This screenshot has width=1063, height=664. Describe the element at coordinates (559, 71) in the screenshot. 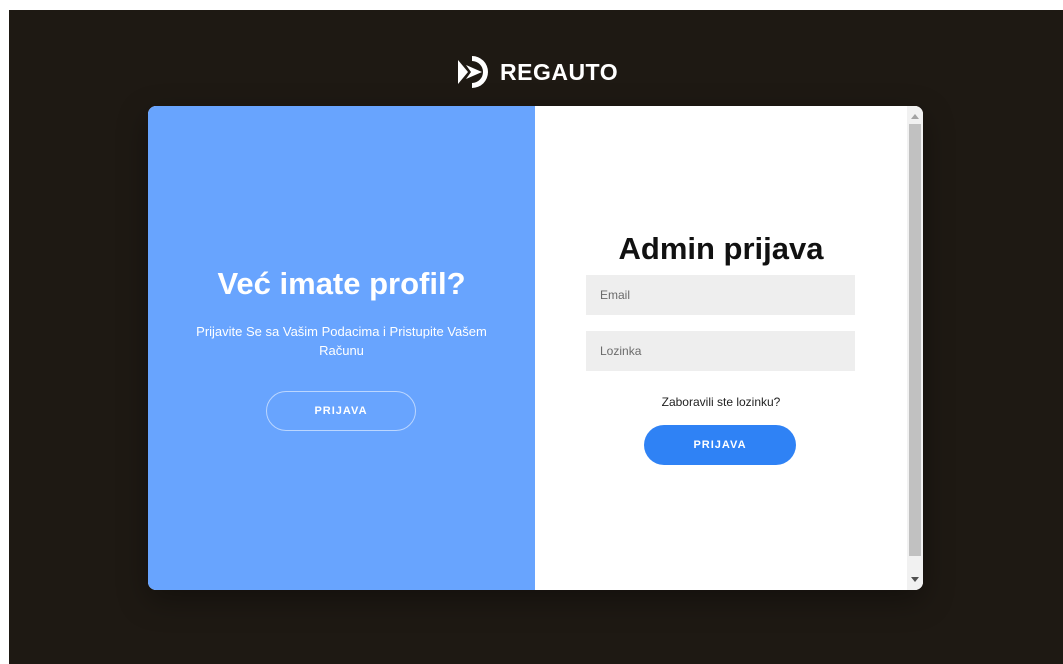

I see `brand-name: REGAUTO` at that location.